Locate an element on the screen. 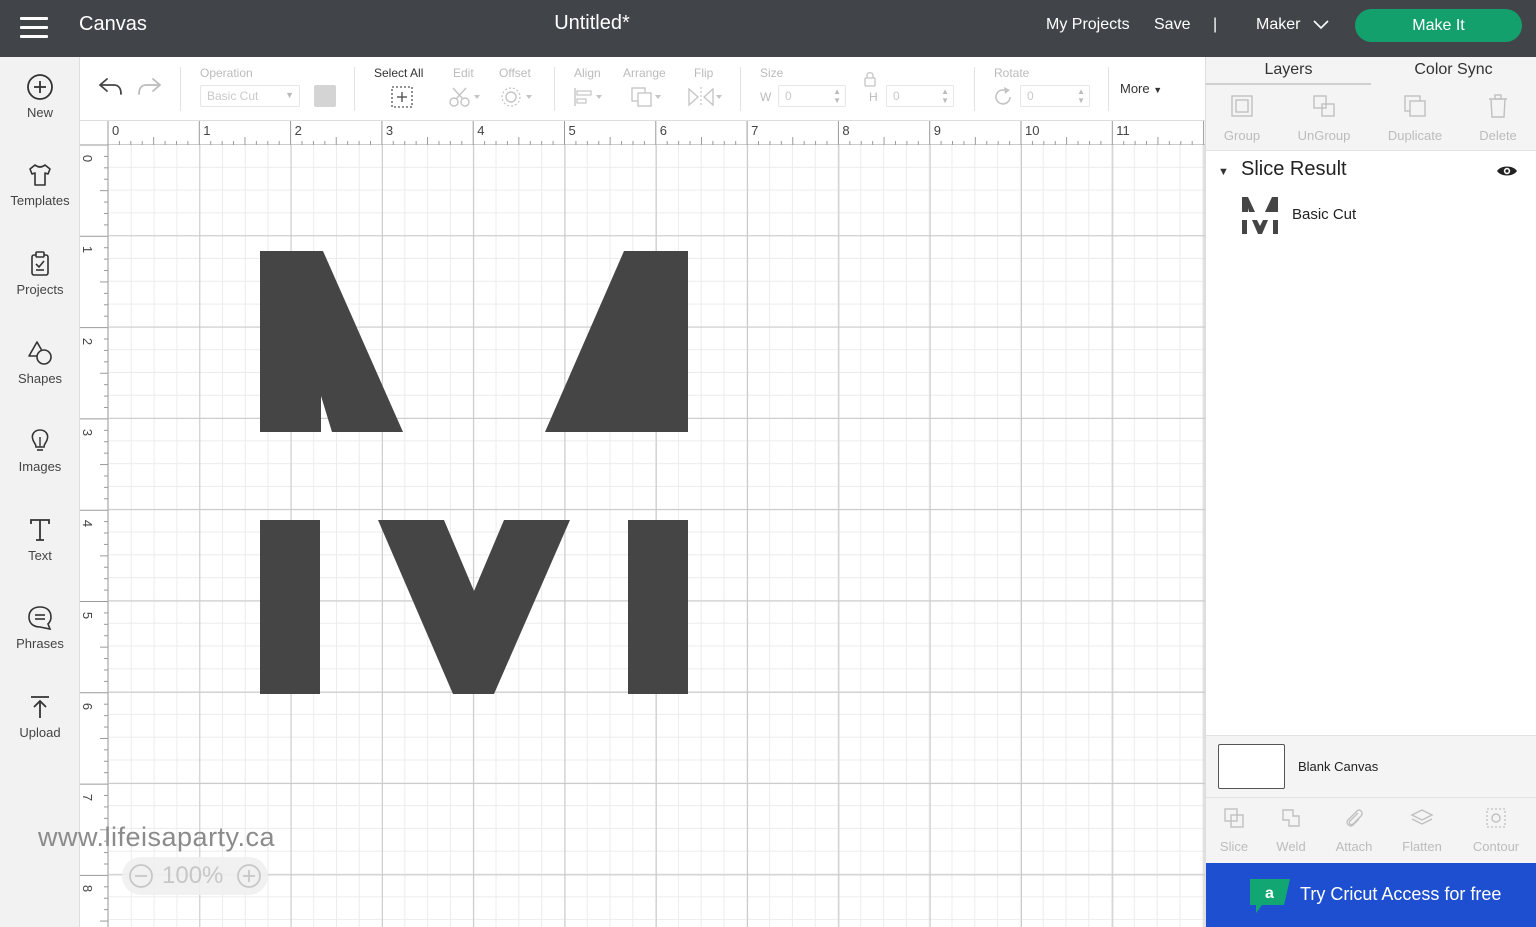 This screenshot has width=1536, height=927. sidebar-item-text: Text is located at coordinates (40, 556).